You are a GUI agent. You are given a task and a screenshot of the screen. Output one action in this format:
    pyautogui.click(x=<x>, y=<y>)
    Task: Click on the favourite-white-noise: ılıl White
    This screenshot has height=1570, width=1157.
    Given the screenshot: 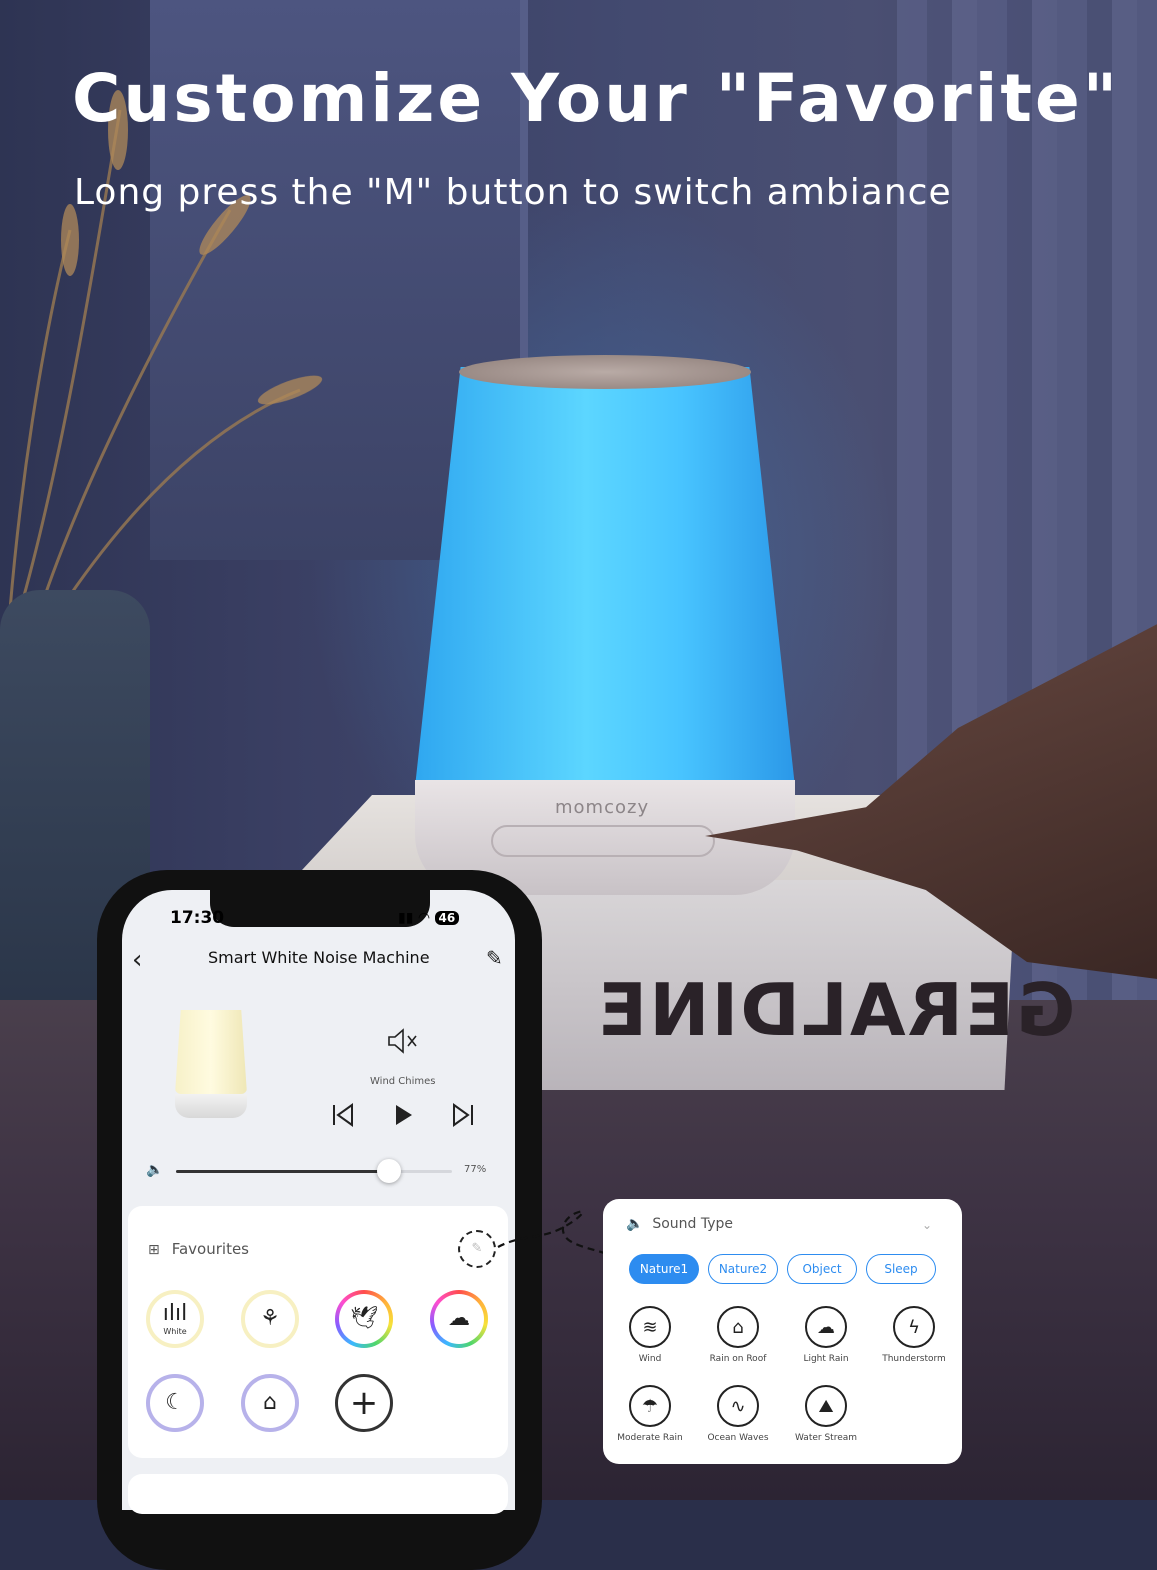 What is the action you would take?
    pyautogui.click(x=175, y=1319)
    